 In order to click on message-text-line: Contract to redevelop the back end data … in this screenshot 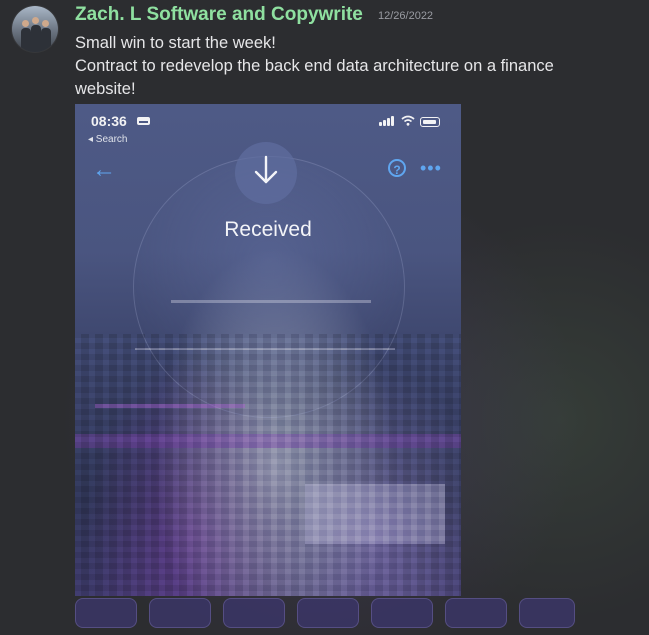, I will do `click(314, 66)`.